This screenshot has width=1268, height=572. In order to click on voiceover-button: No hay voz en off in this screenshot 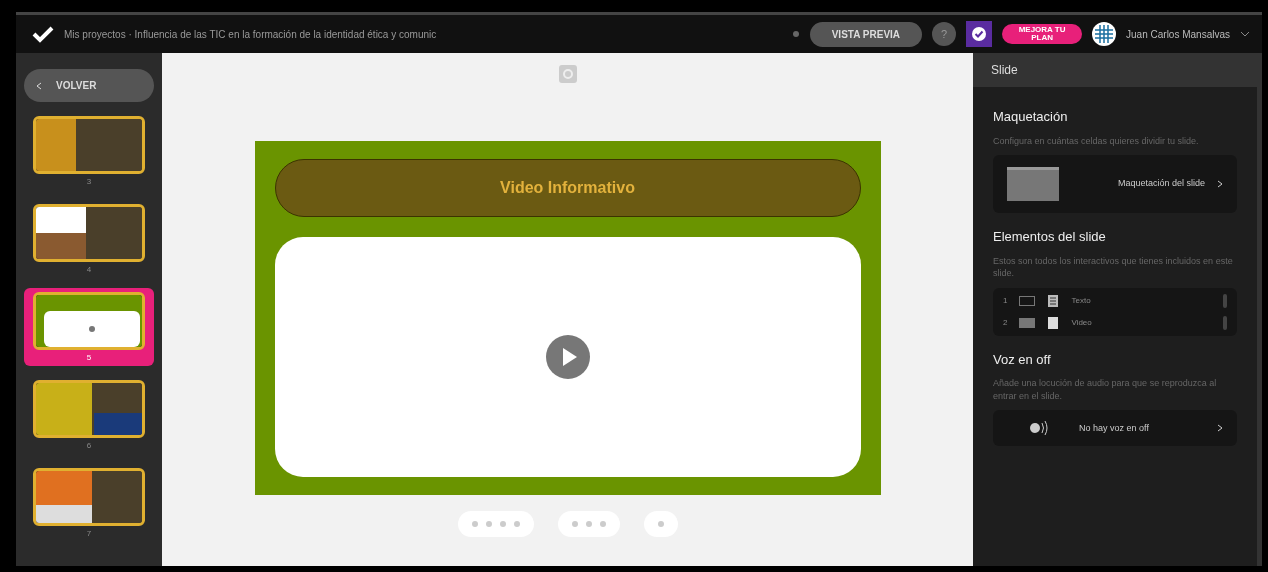, I will do `click(1115, 428)`.